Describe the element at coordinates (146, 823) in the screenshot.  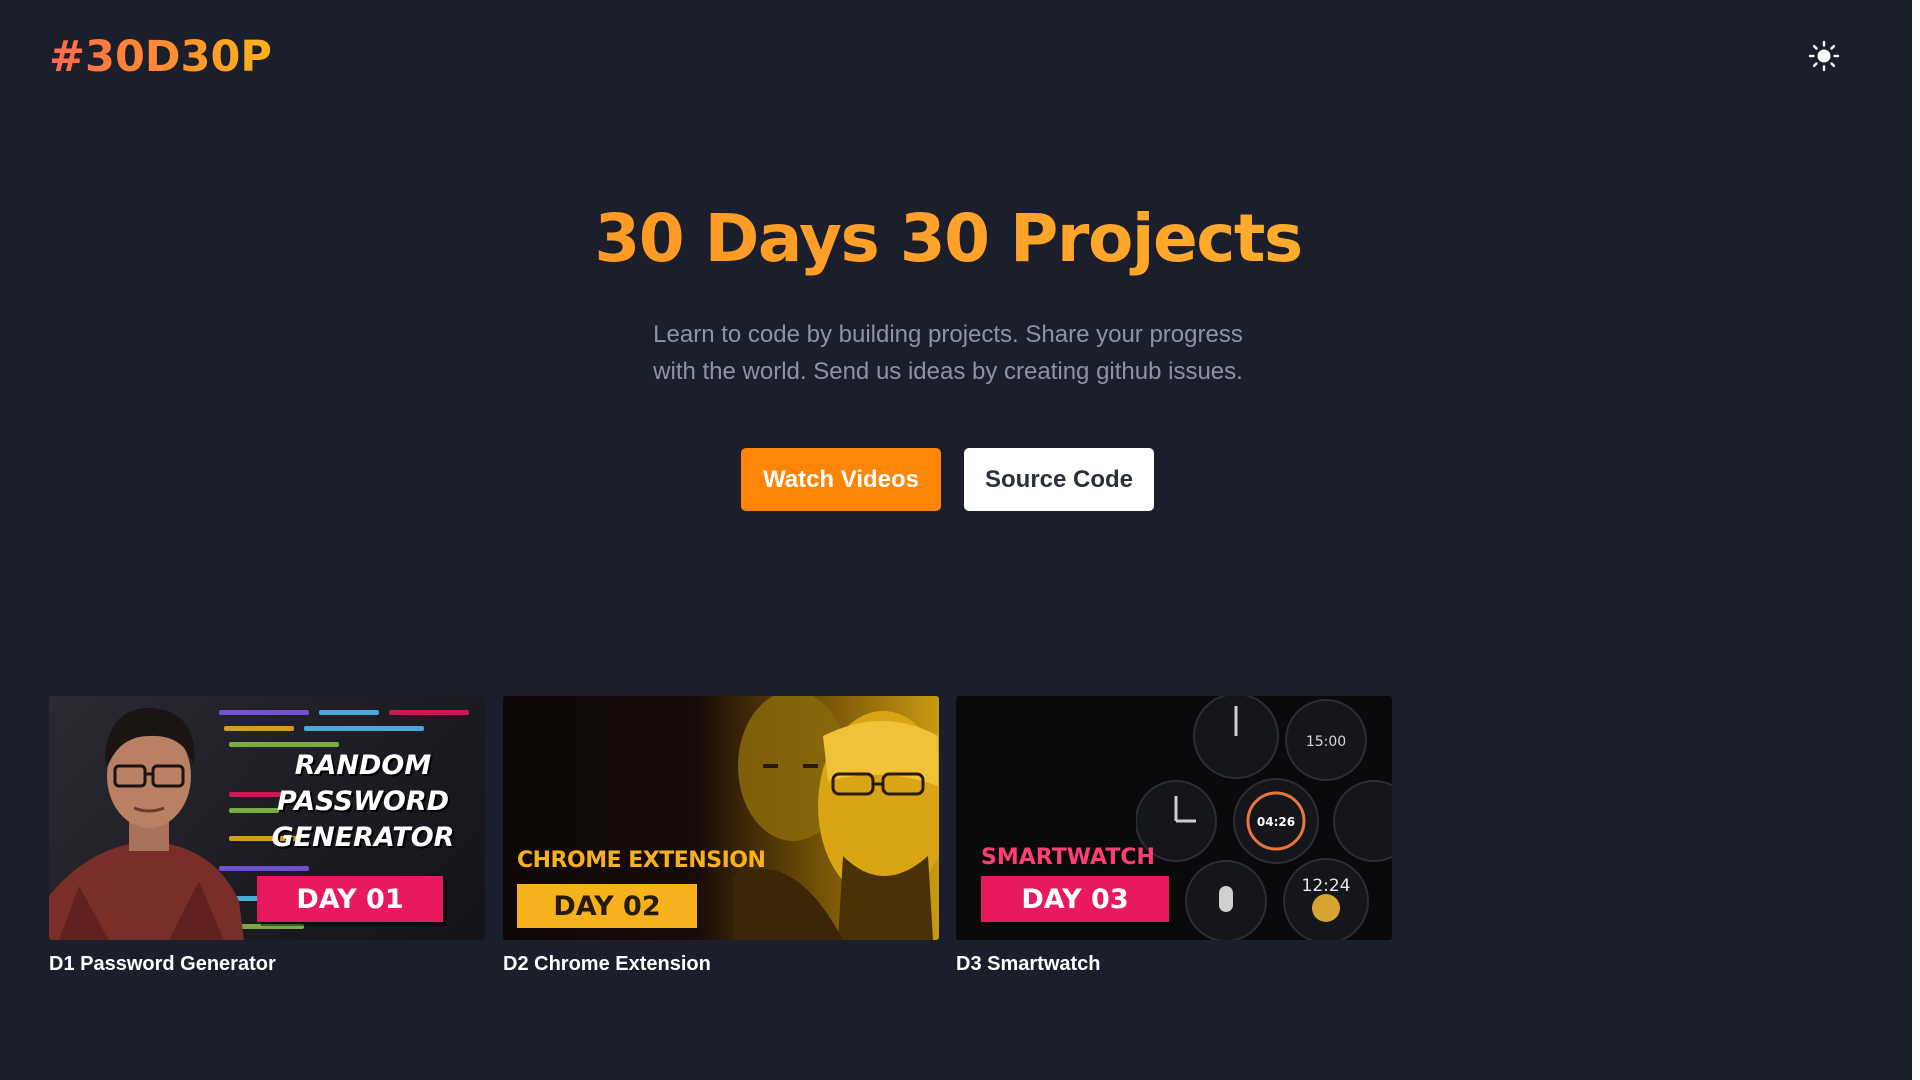
I see `presenter-image` at that location.